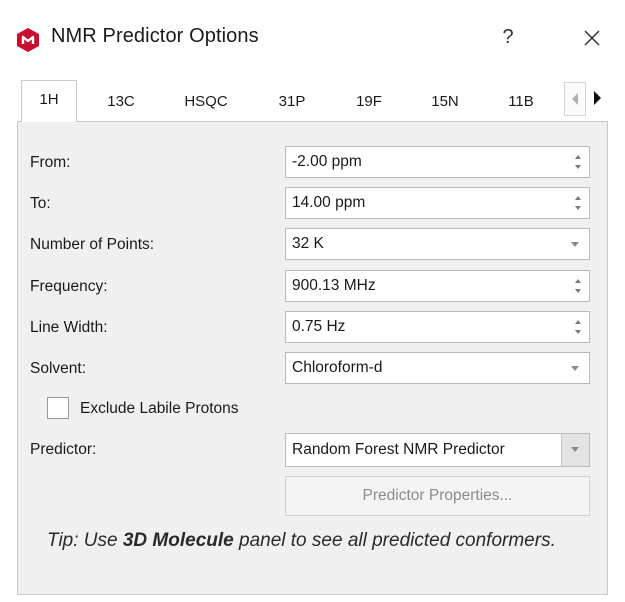 The image size is (625, 602). I want to click on exclude-labile-checkbox, so click(58, 408).